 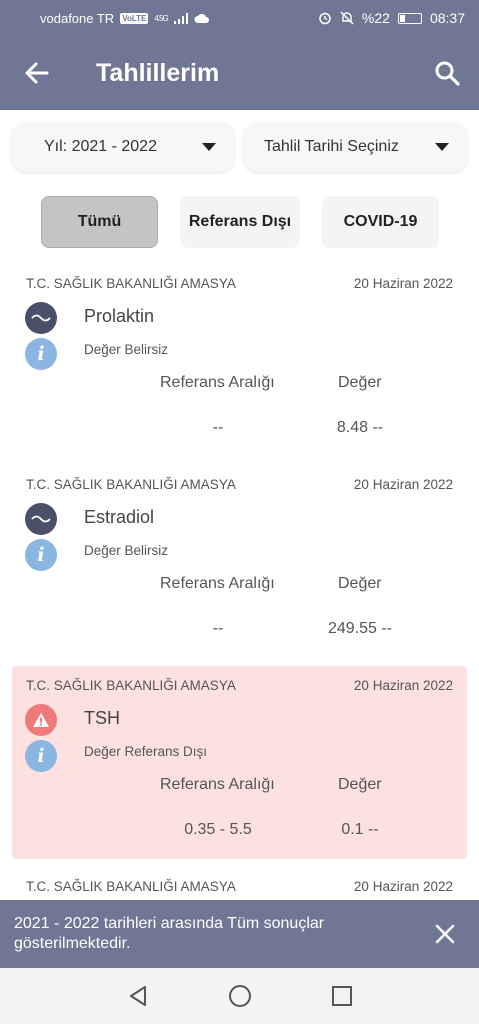 What do you see at coordinates (99, 222) in the screenshot?
I see `tab-all: Tümü` at bounding box center [99, 222].